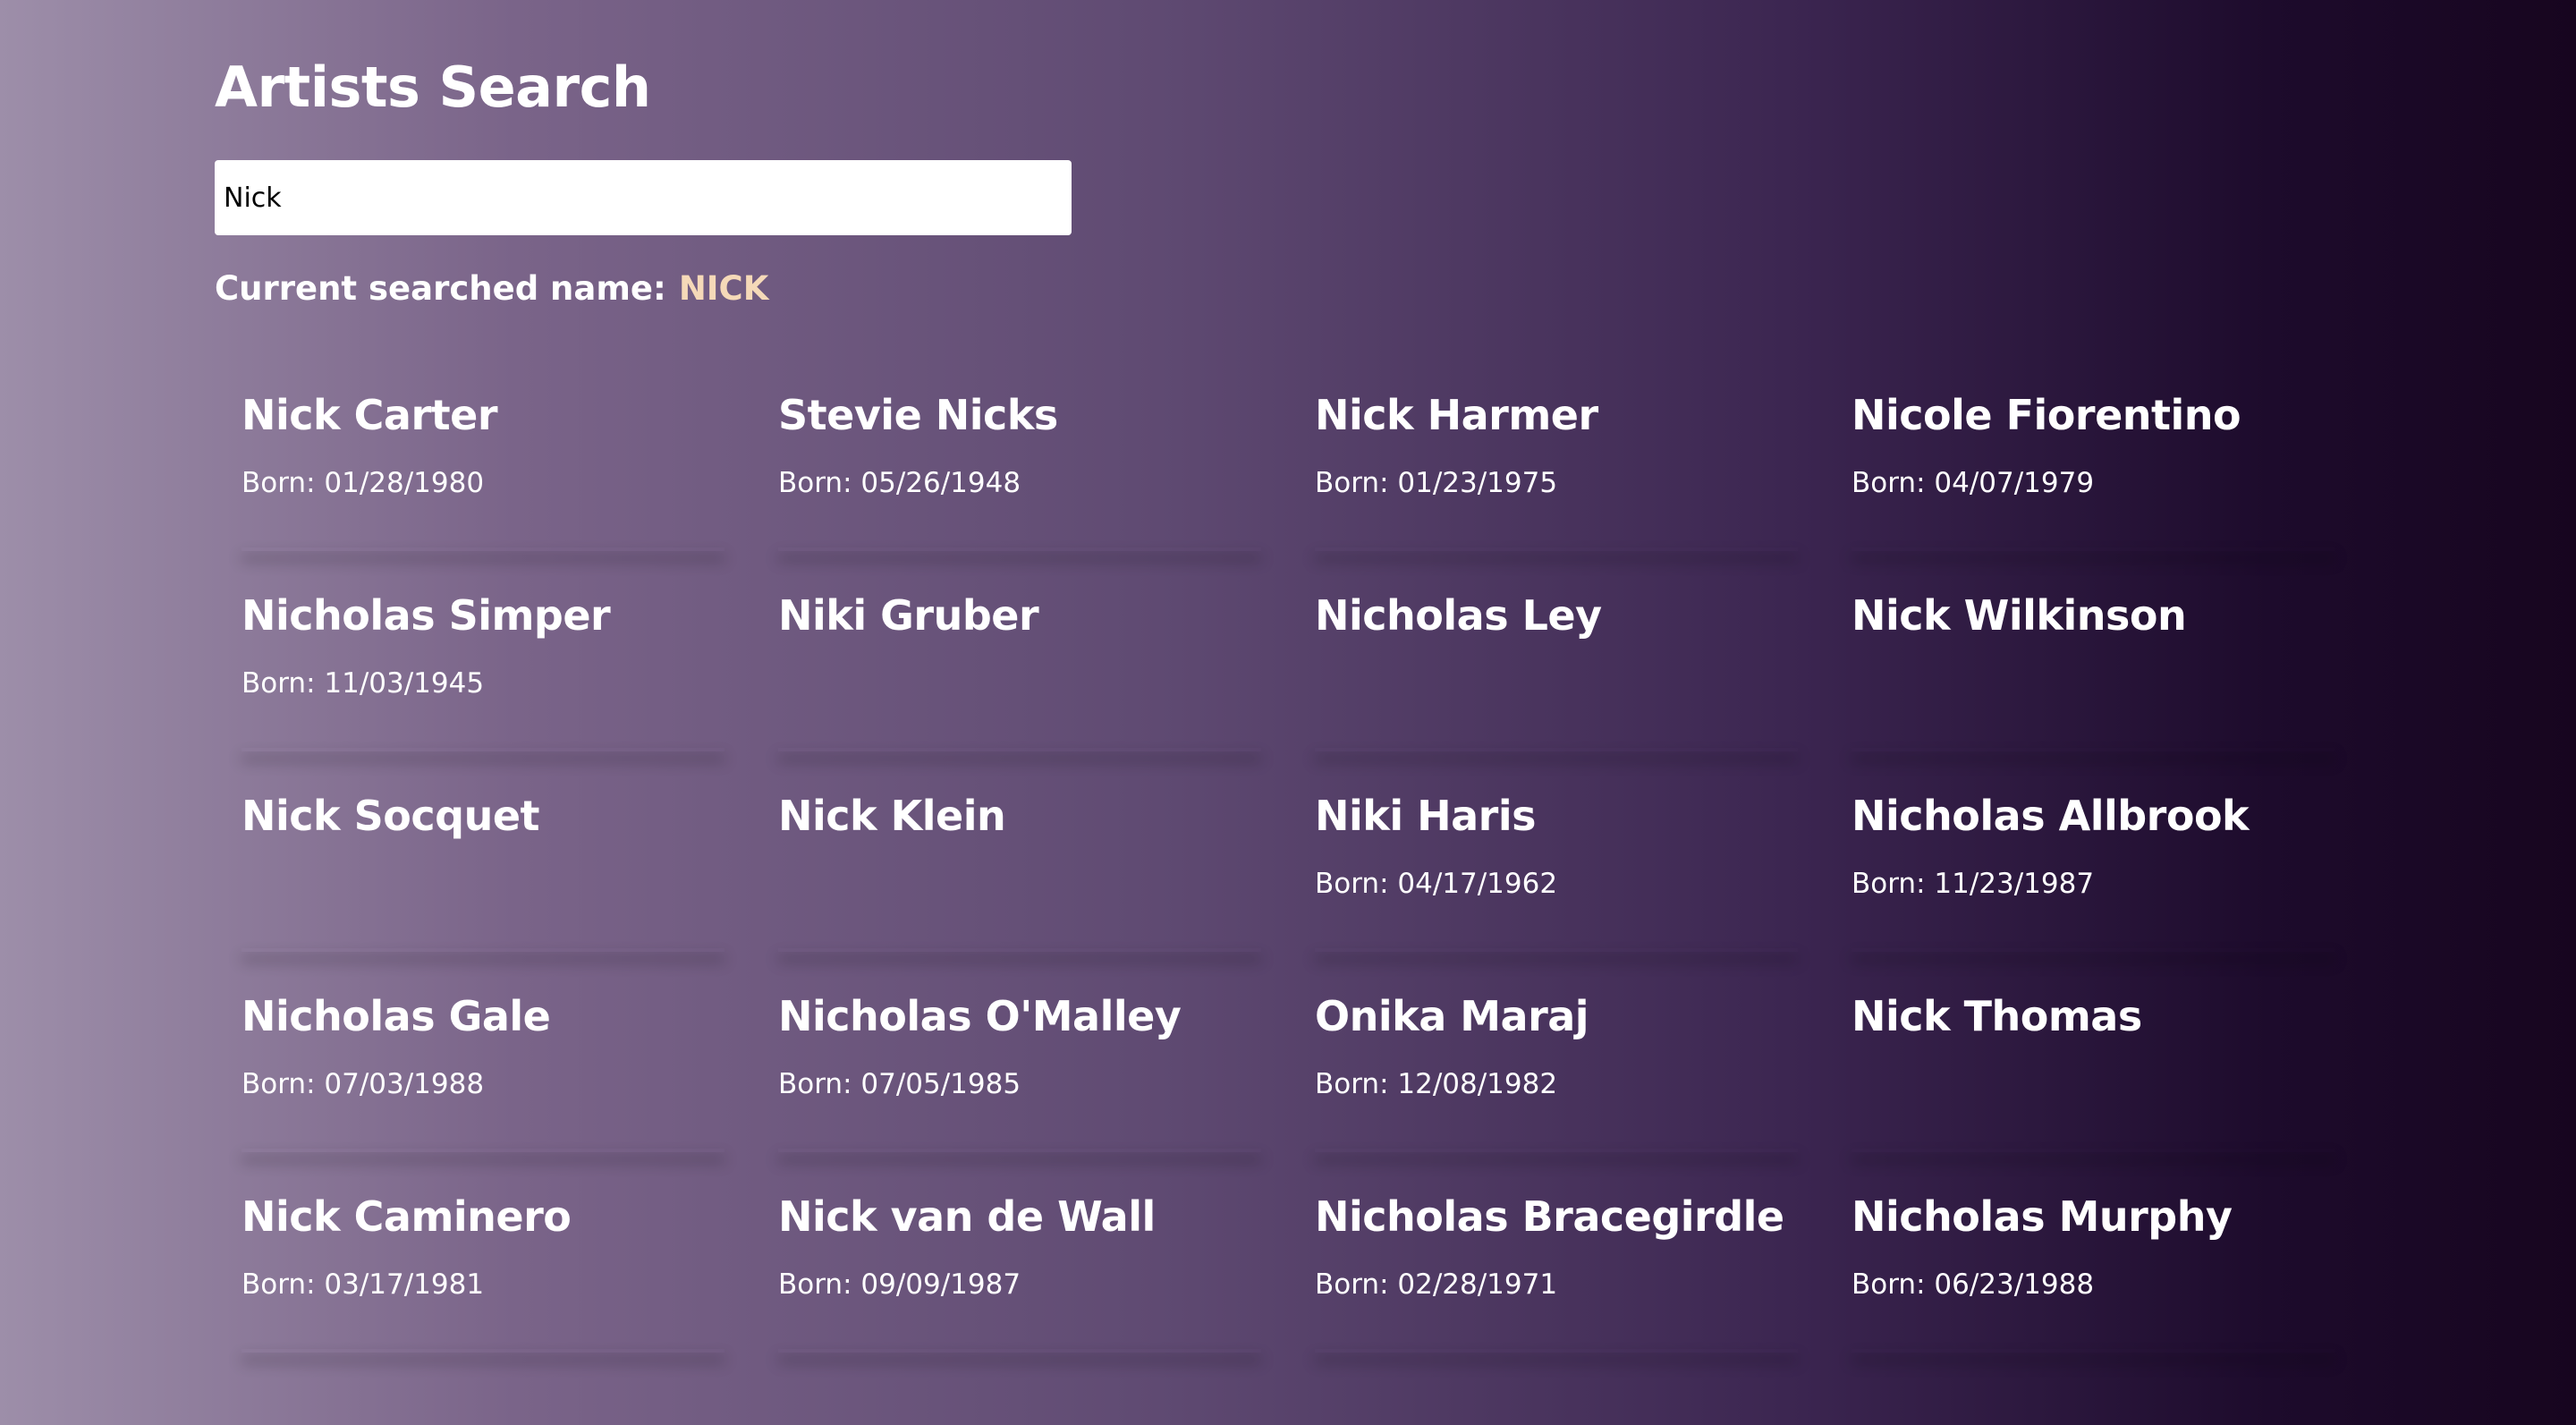 The width and height of the screenshot is (2576, 1425). What do you see at coordinates (426, 615) in the screenshot?
I see `artist-name: Nicholas Simper` at bounding box center [426, 615].